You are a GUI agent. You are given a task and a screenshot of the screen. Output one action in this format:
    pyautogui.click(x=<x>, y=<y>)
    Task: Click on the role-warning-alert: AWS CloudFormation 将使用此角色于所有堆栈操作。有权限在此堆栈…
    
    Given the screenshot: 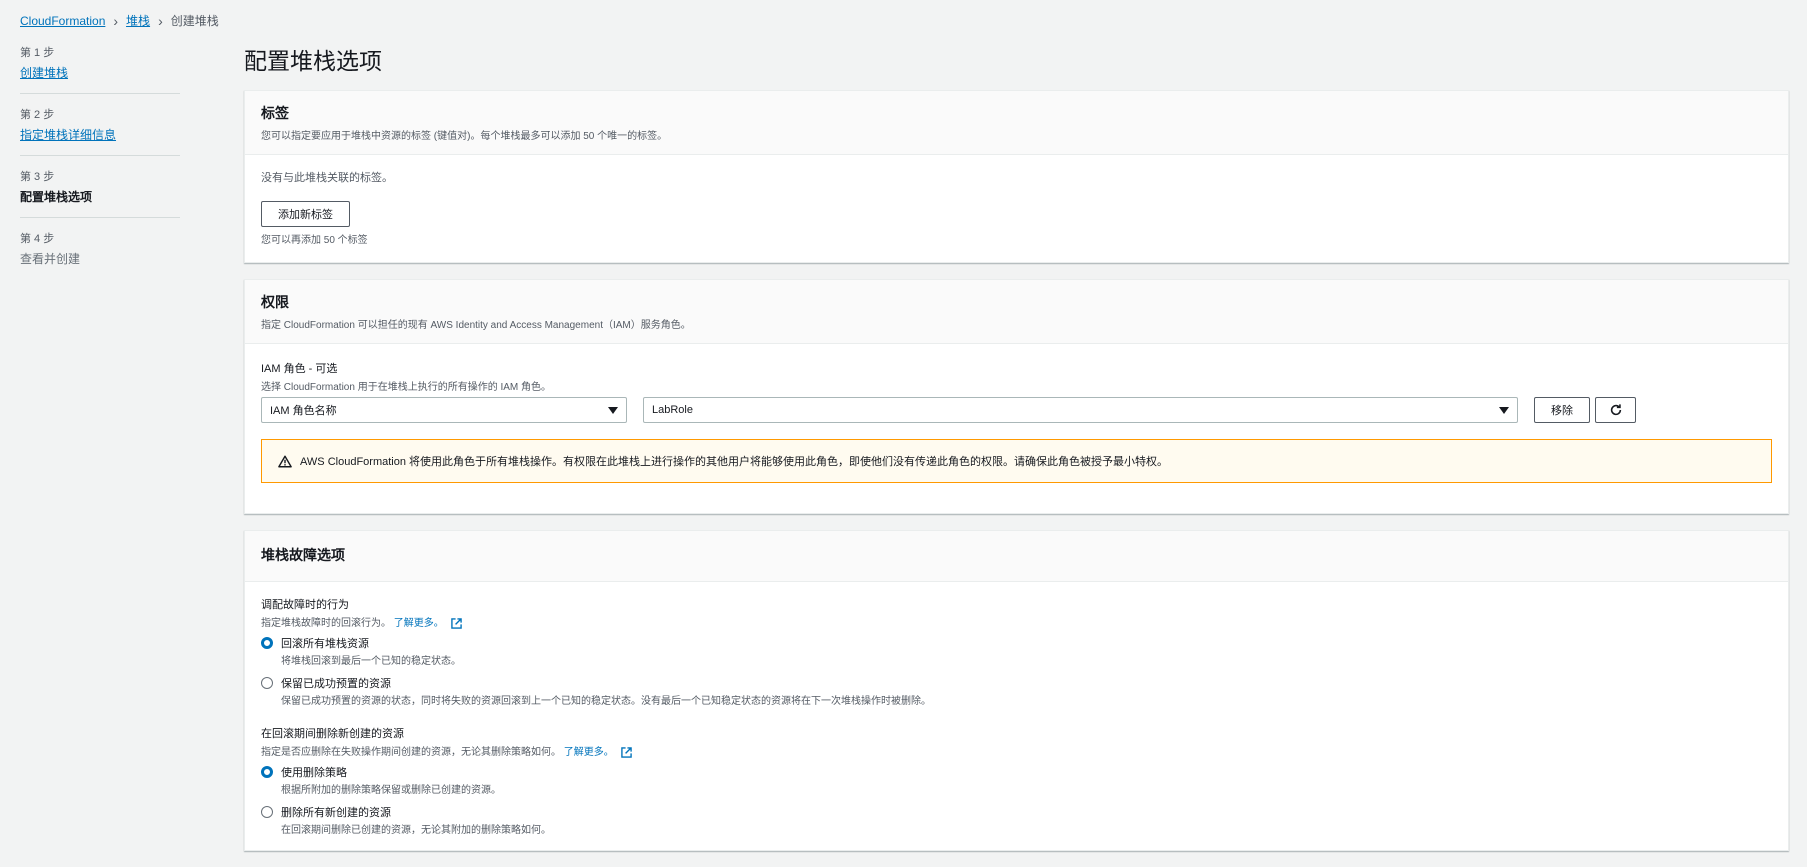 What is the action you would take?
    pyautogui.click(x=1016, y=461)
    